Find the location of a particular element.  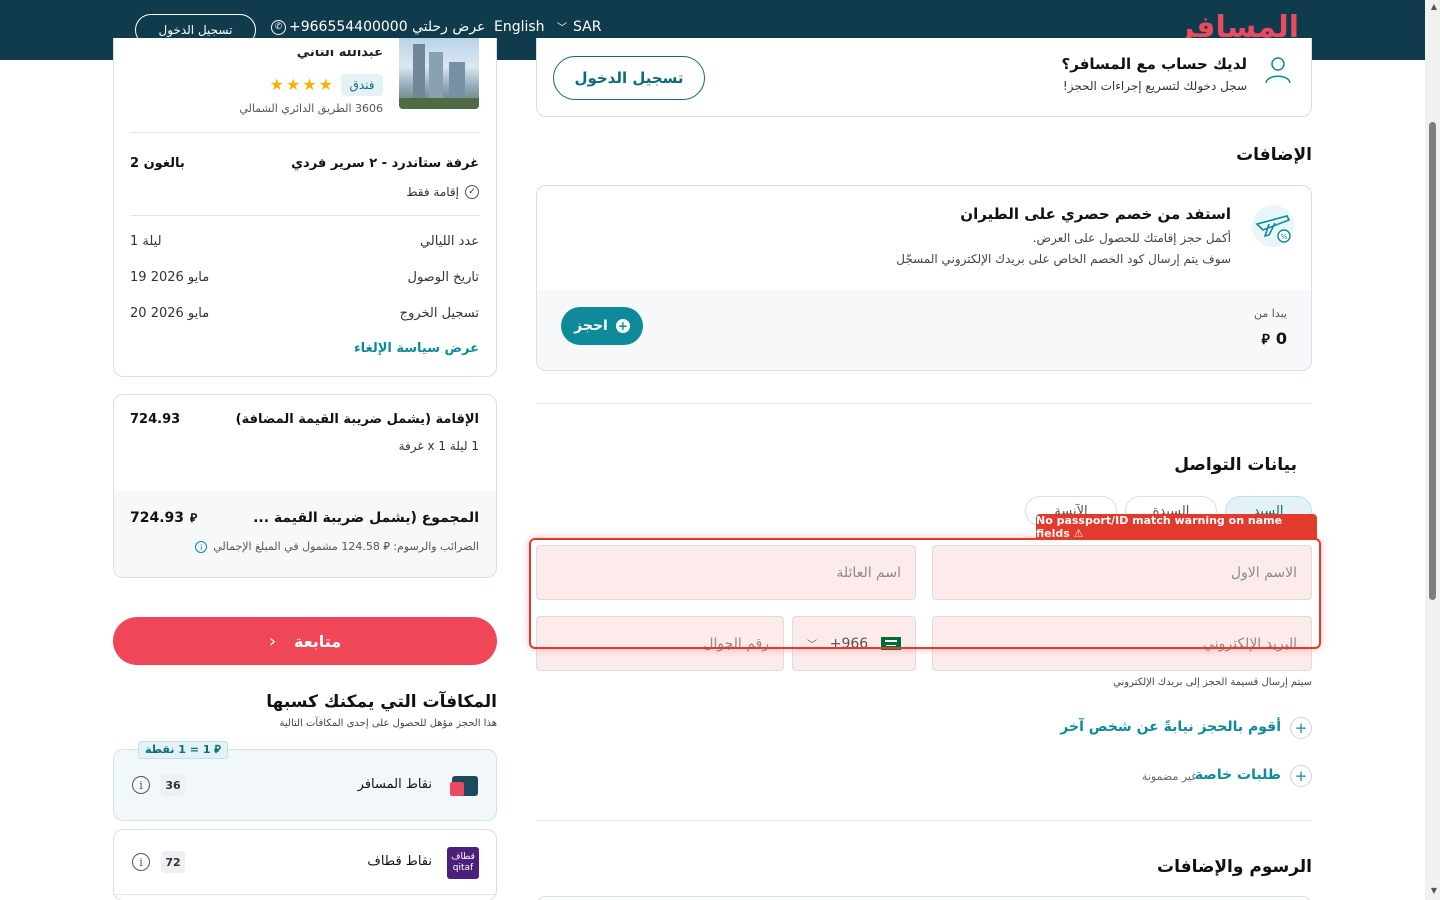

my-trip-link: عرض رحلتي is located at coordinates (448, 27).